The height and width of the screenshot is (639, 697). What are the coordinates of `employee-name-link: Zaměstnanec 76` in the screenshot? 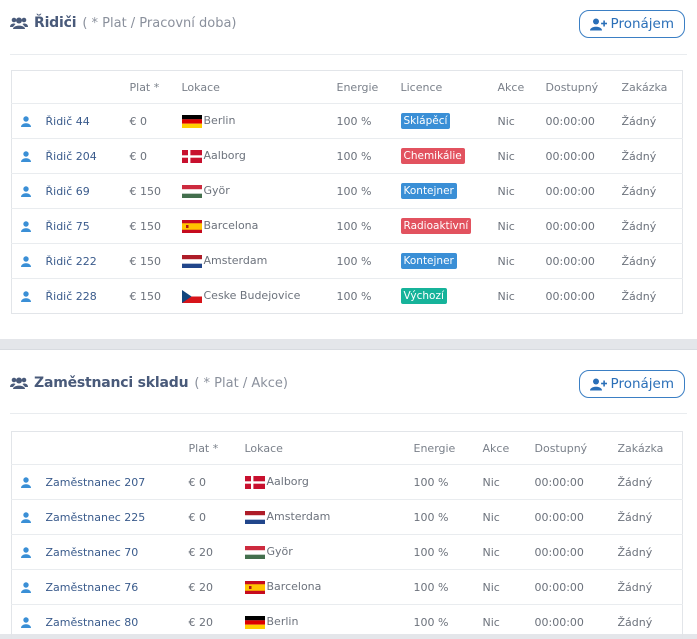 It's located at (117, 587).